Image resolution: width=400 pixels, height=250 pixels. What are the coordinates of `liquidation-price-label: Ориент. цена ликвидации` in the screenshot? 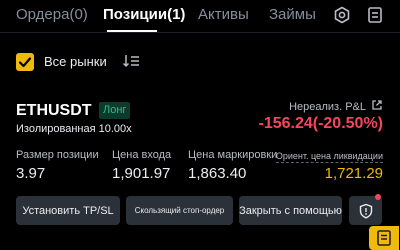 It's located at (329, 157).